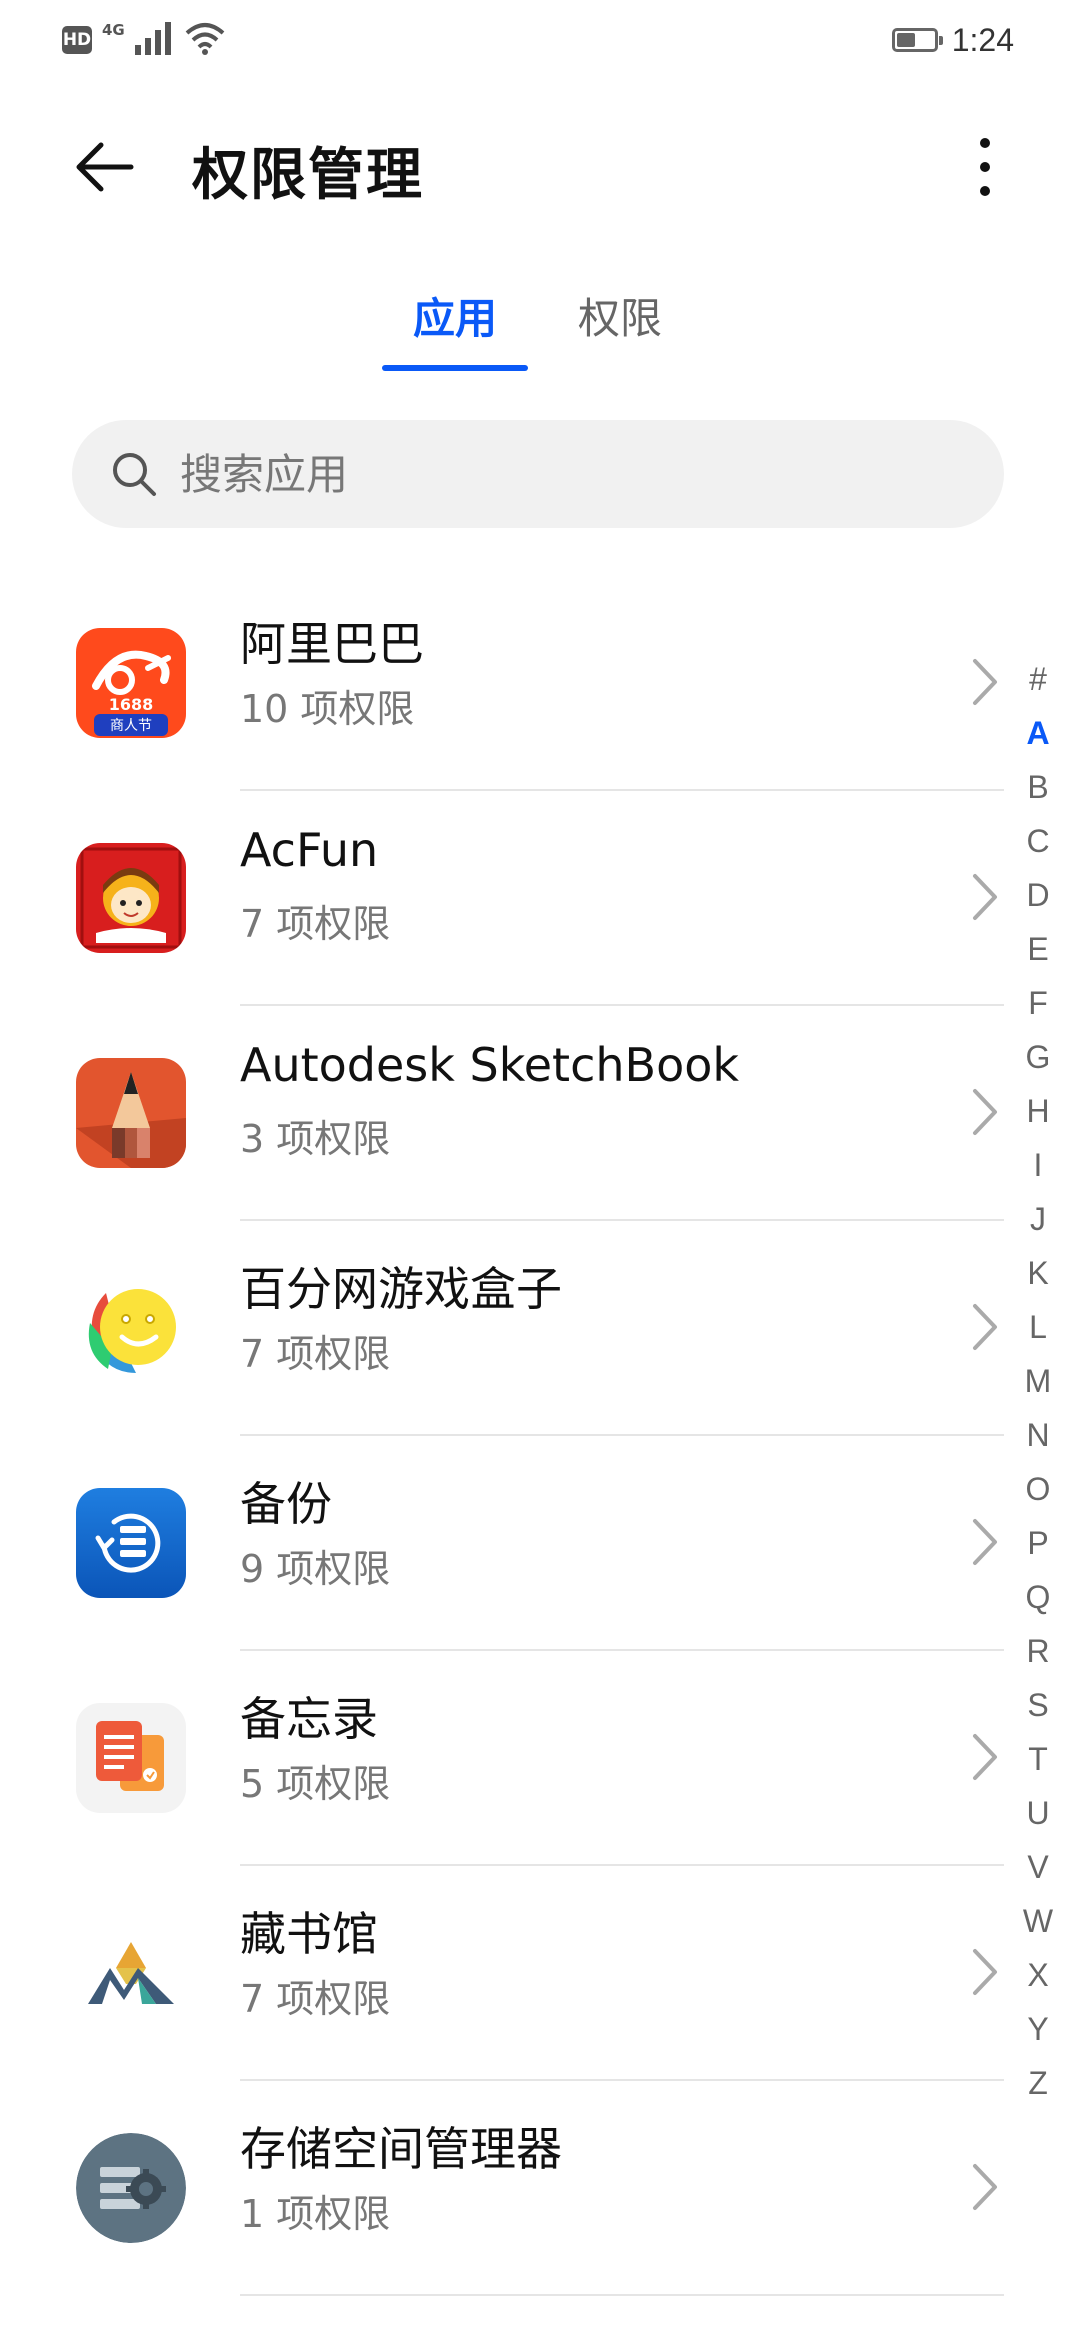  Describe the element at coordinates (1038, 1165) in the screenshot. I see `index-letter-i: I` at that location.